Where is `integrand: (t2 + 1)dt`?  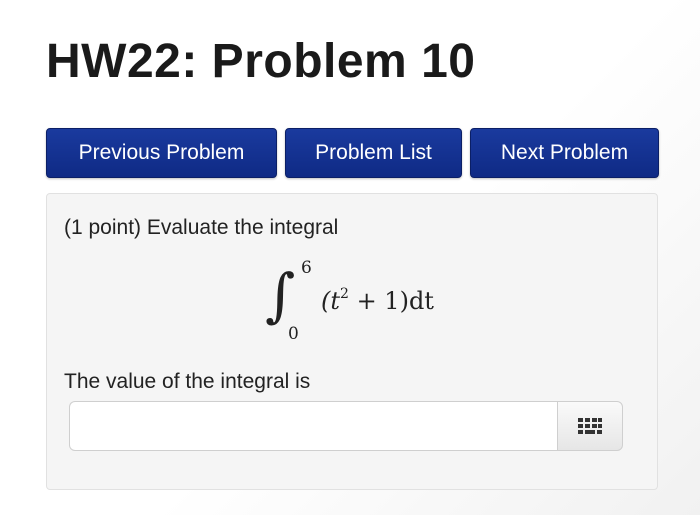 integrand: (t2 + 1)dt is located at coordinates (377, 300).